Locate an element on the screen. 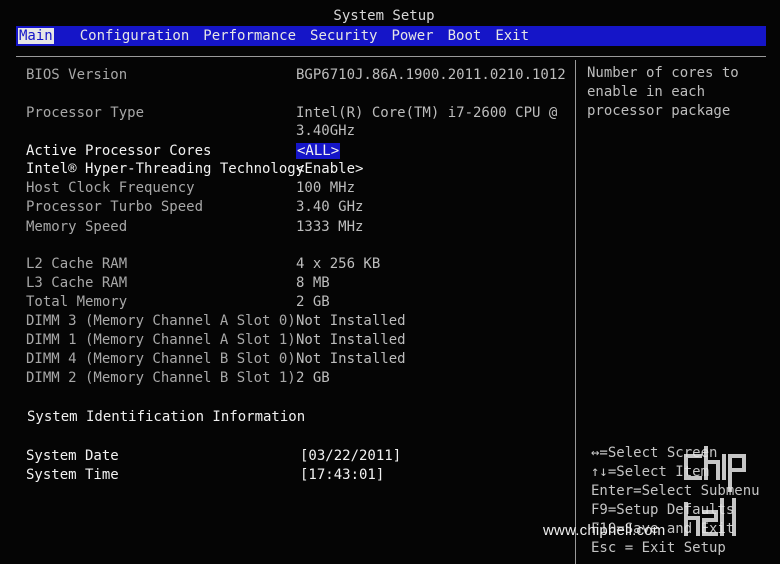 This screenshot has width=780, height=564. hyper-threading-label: Intel® Hyper-Threading Technology is located at coordinates (165, 169).